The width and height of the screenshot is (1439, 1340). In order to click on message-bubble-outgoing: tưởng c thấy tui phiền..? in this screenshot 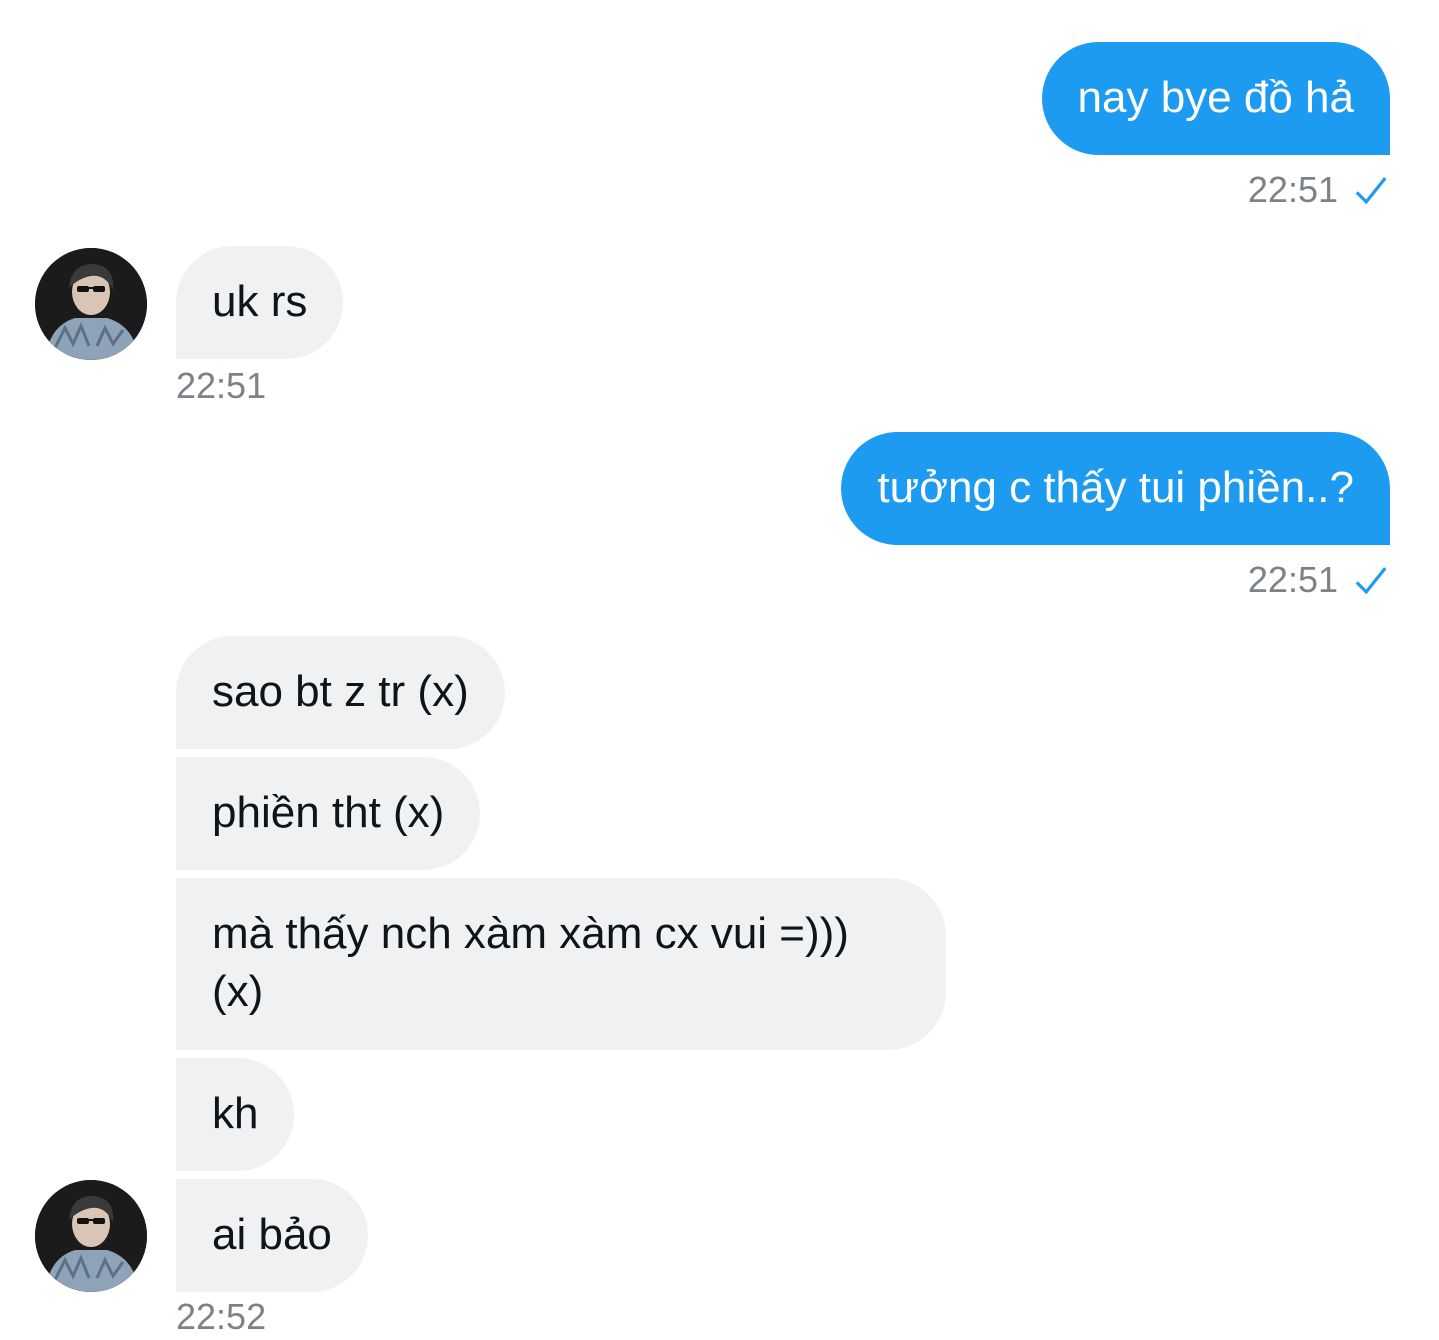, I will do `click(1115, 488)`.